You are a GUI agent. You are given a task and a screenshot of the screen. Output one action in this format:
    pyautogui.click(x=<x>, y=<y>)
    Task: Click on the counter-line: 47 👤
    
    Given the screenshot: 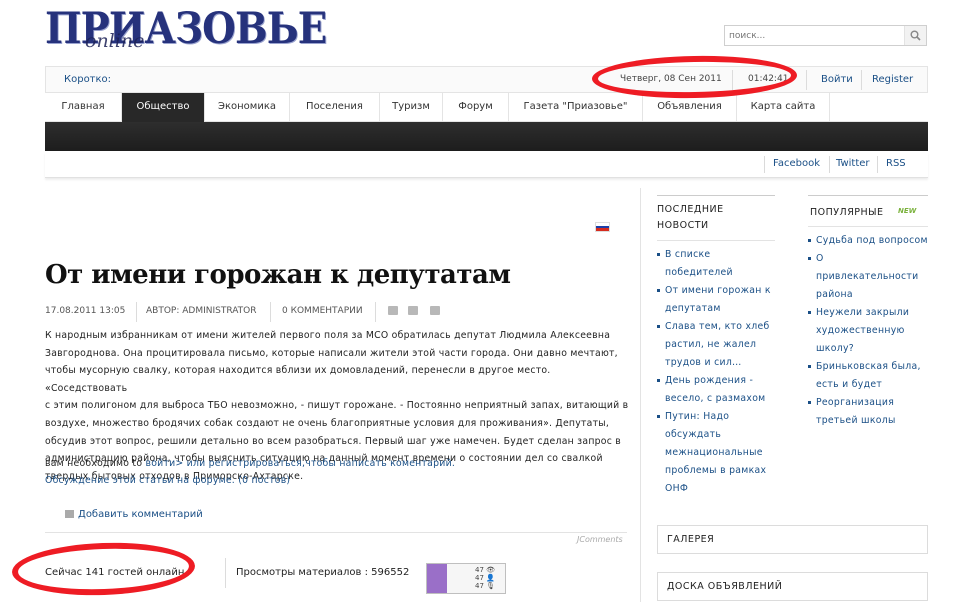 What is the action you would take?
    pyautogui.click(x=485, y=578)
    